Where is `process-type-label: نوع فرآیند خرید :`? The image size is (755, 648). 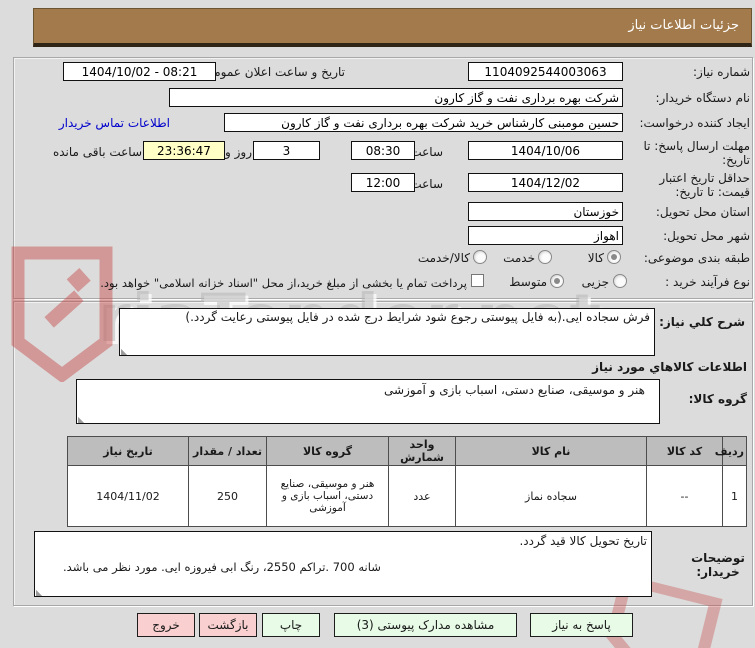 process-type-label: نوع فرآیند خرید : is located at coordinates (707, 282).